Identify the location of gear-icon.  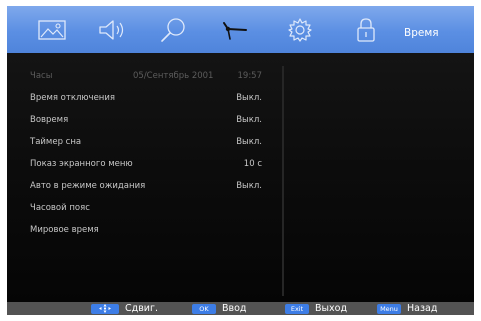
(300, 29).